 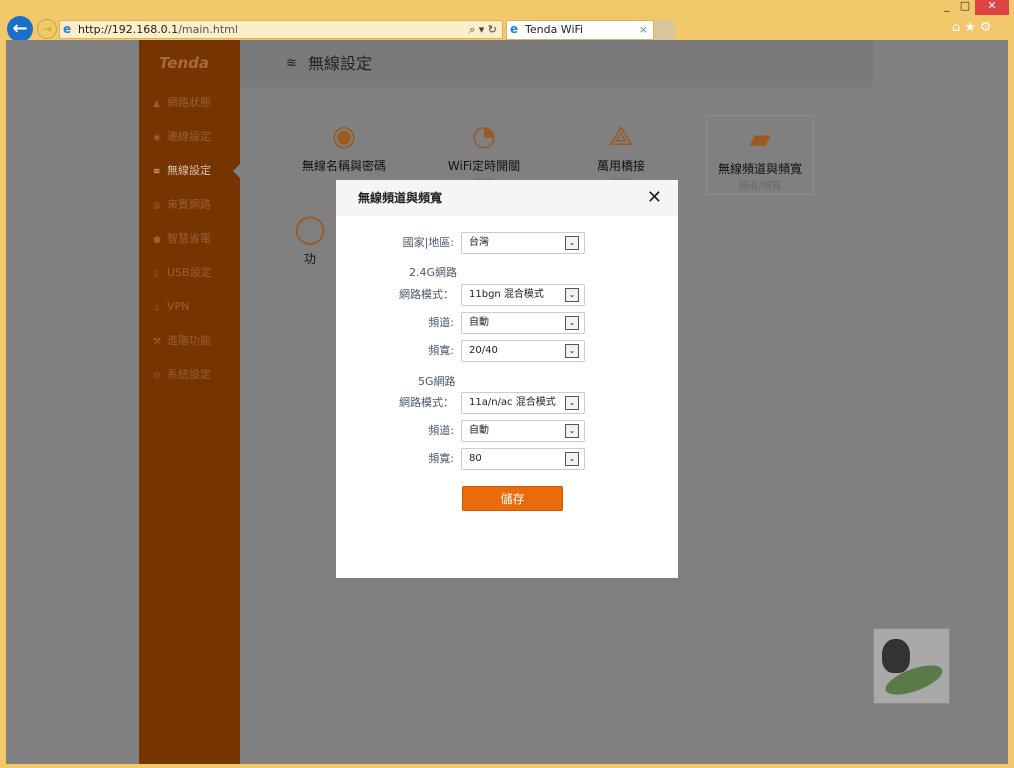 What do you see at coordinates (523, 295) in the screenshot?
I see `mode-24-select: 11bgn 混合模式 ⌄` at bounding box center [523, 295].